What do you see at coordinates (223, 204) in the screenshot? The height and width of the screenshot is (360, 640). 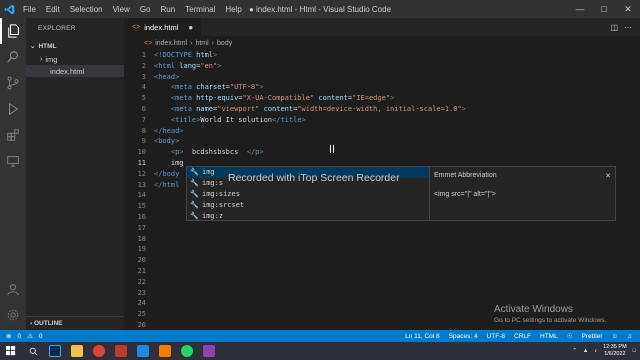 I see `suggestion-label: img:srcset` at bounding box center [223, 204].